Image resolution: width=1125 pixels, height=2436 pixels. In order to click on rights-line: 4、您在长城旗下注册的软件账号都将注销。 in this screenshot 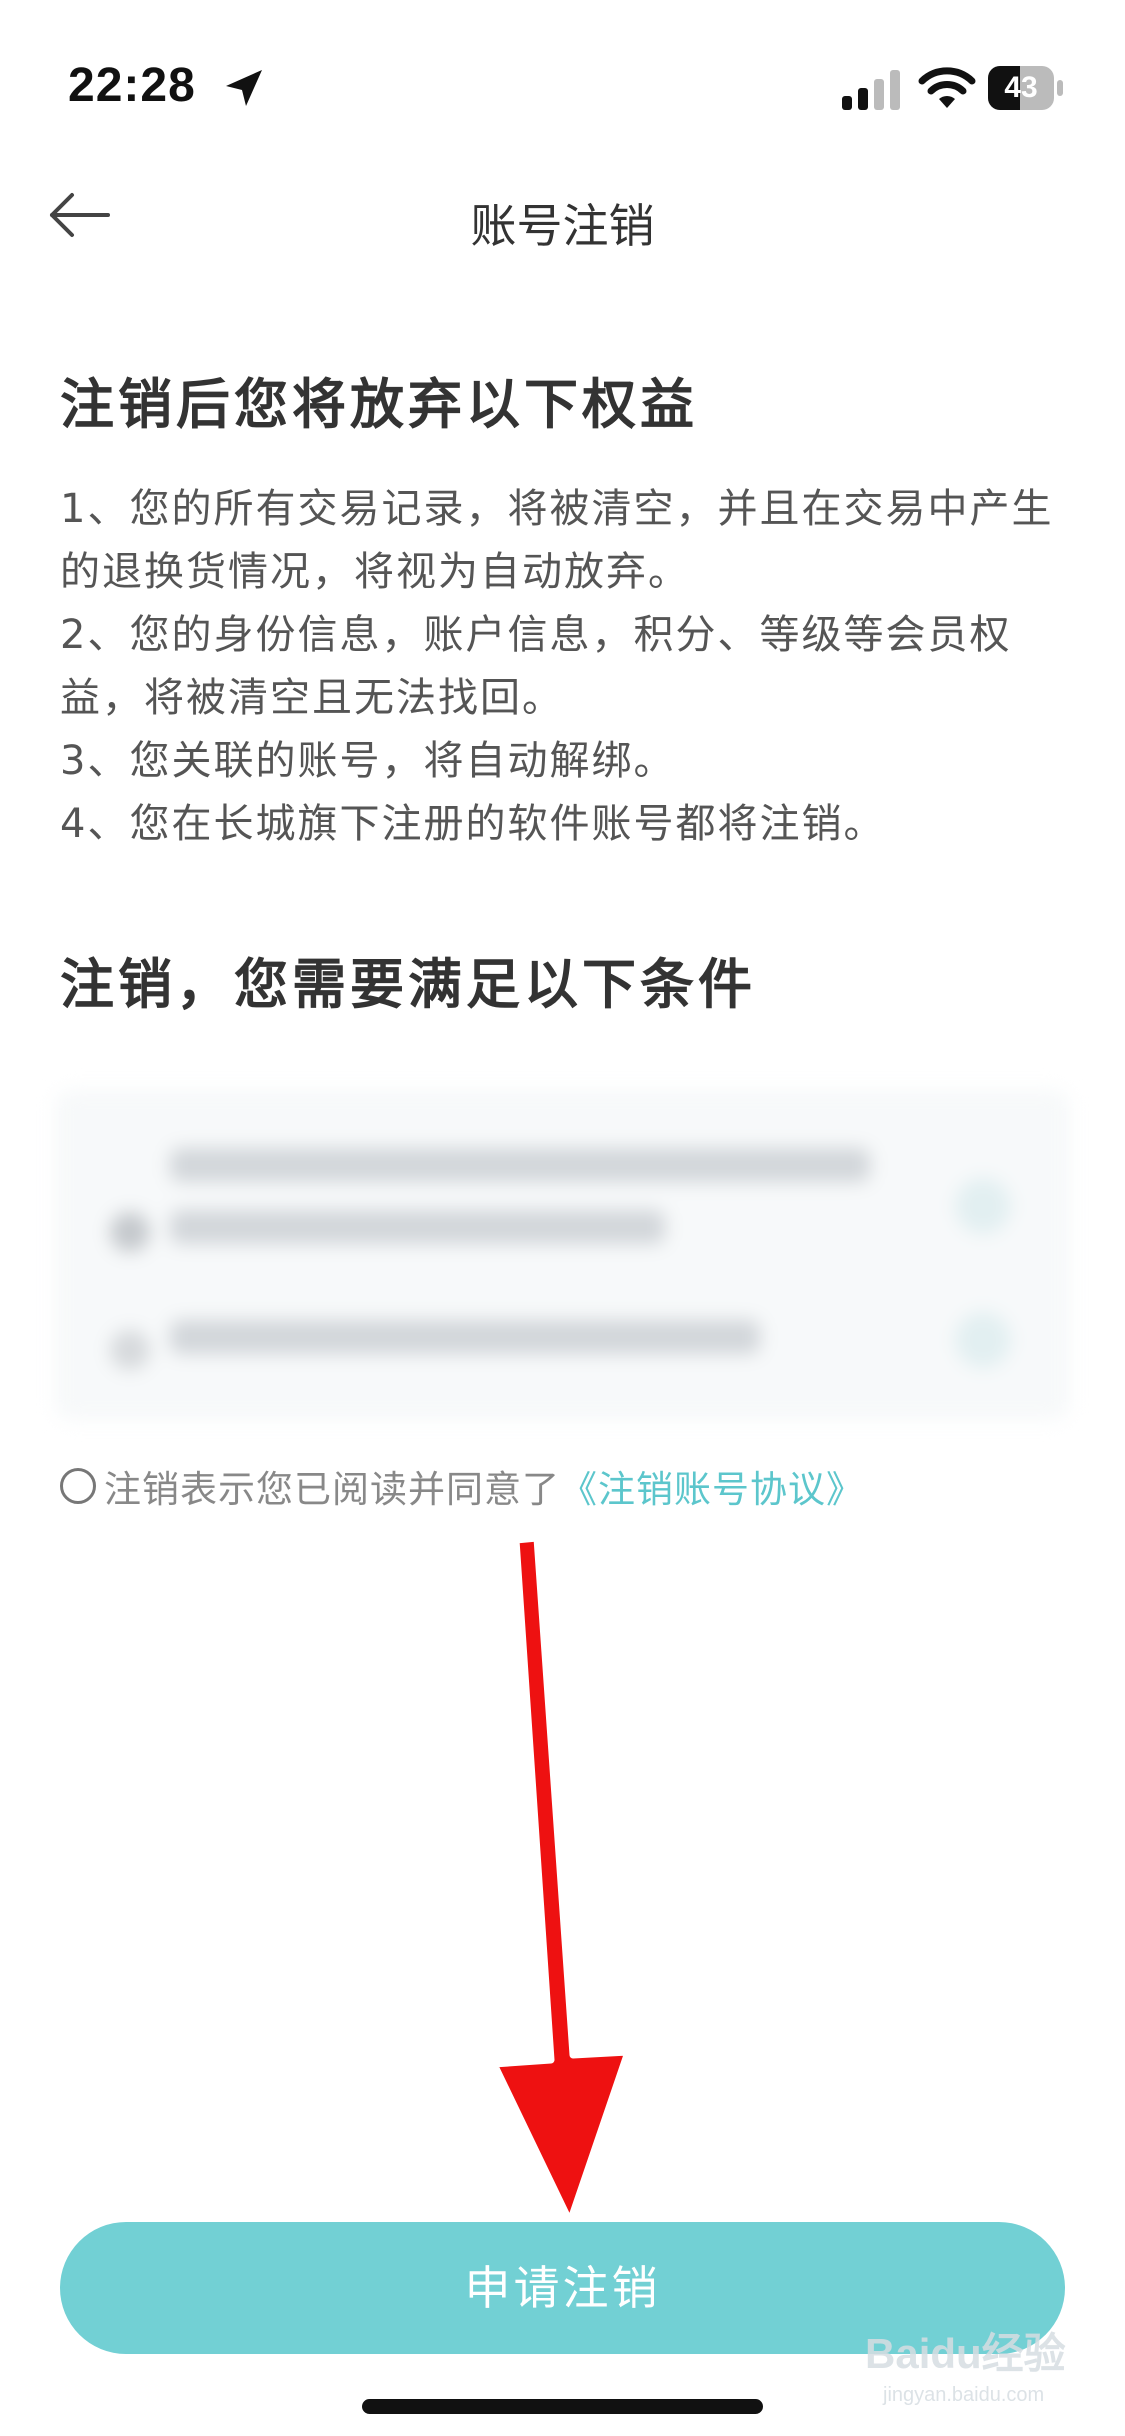, I will do `click(473, 824)`.